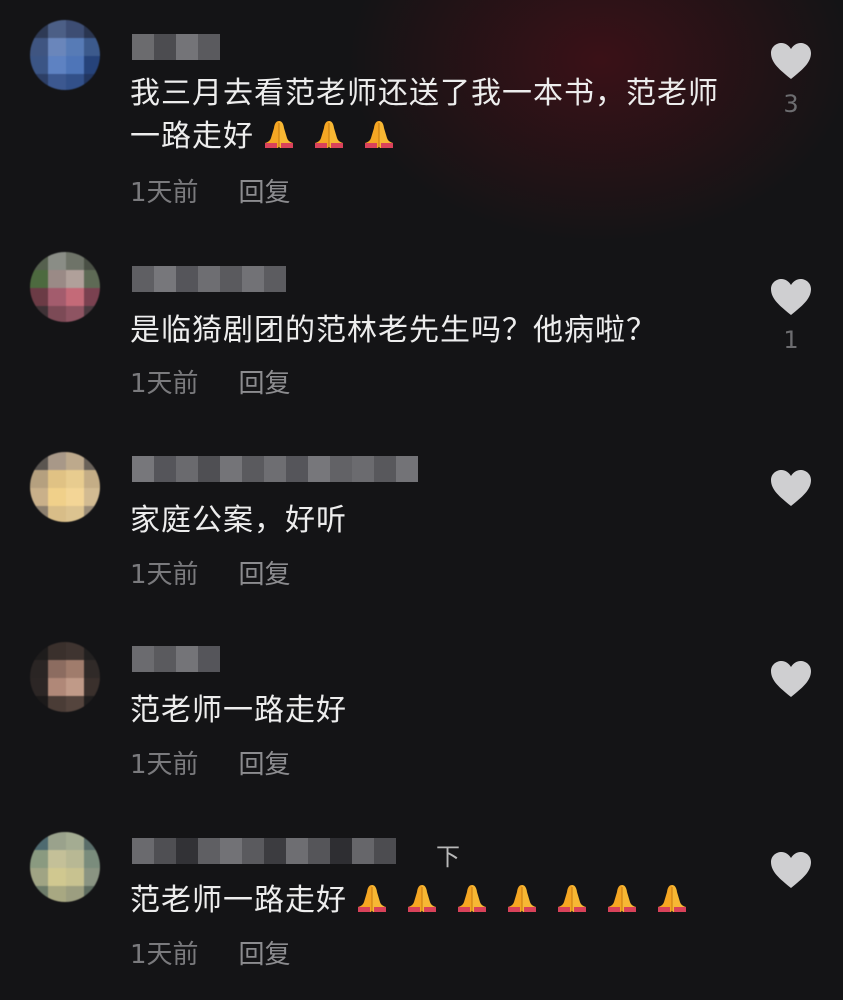  I want to click on like-button: 3, so click(791, 80).